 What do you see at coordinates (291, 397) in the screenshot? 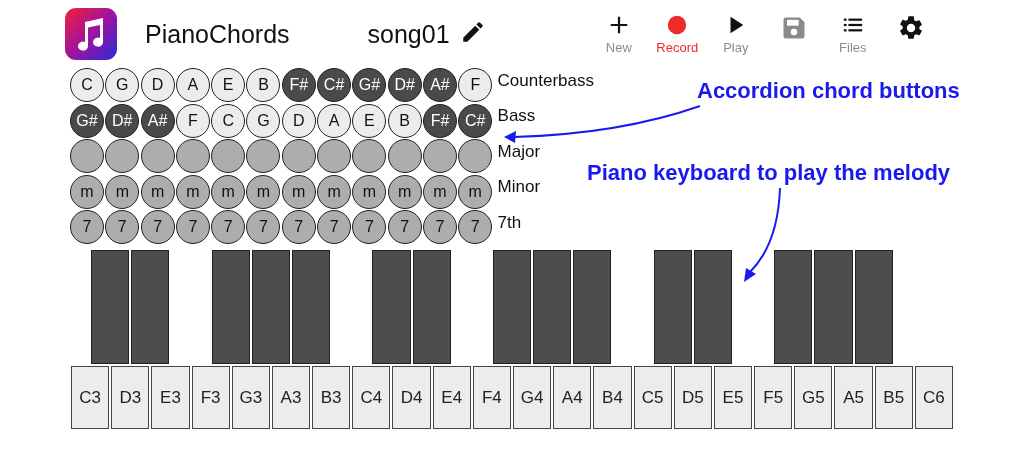
I see `piano-key: A3` at bounding box center [291, 397].